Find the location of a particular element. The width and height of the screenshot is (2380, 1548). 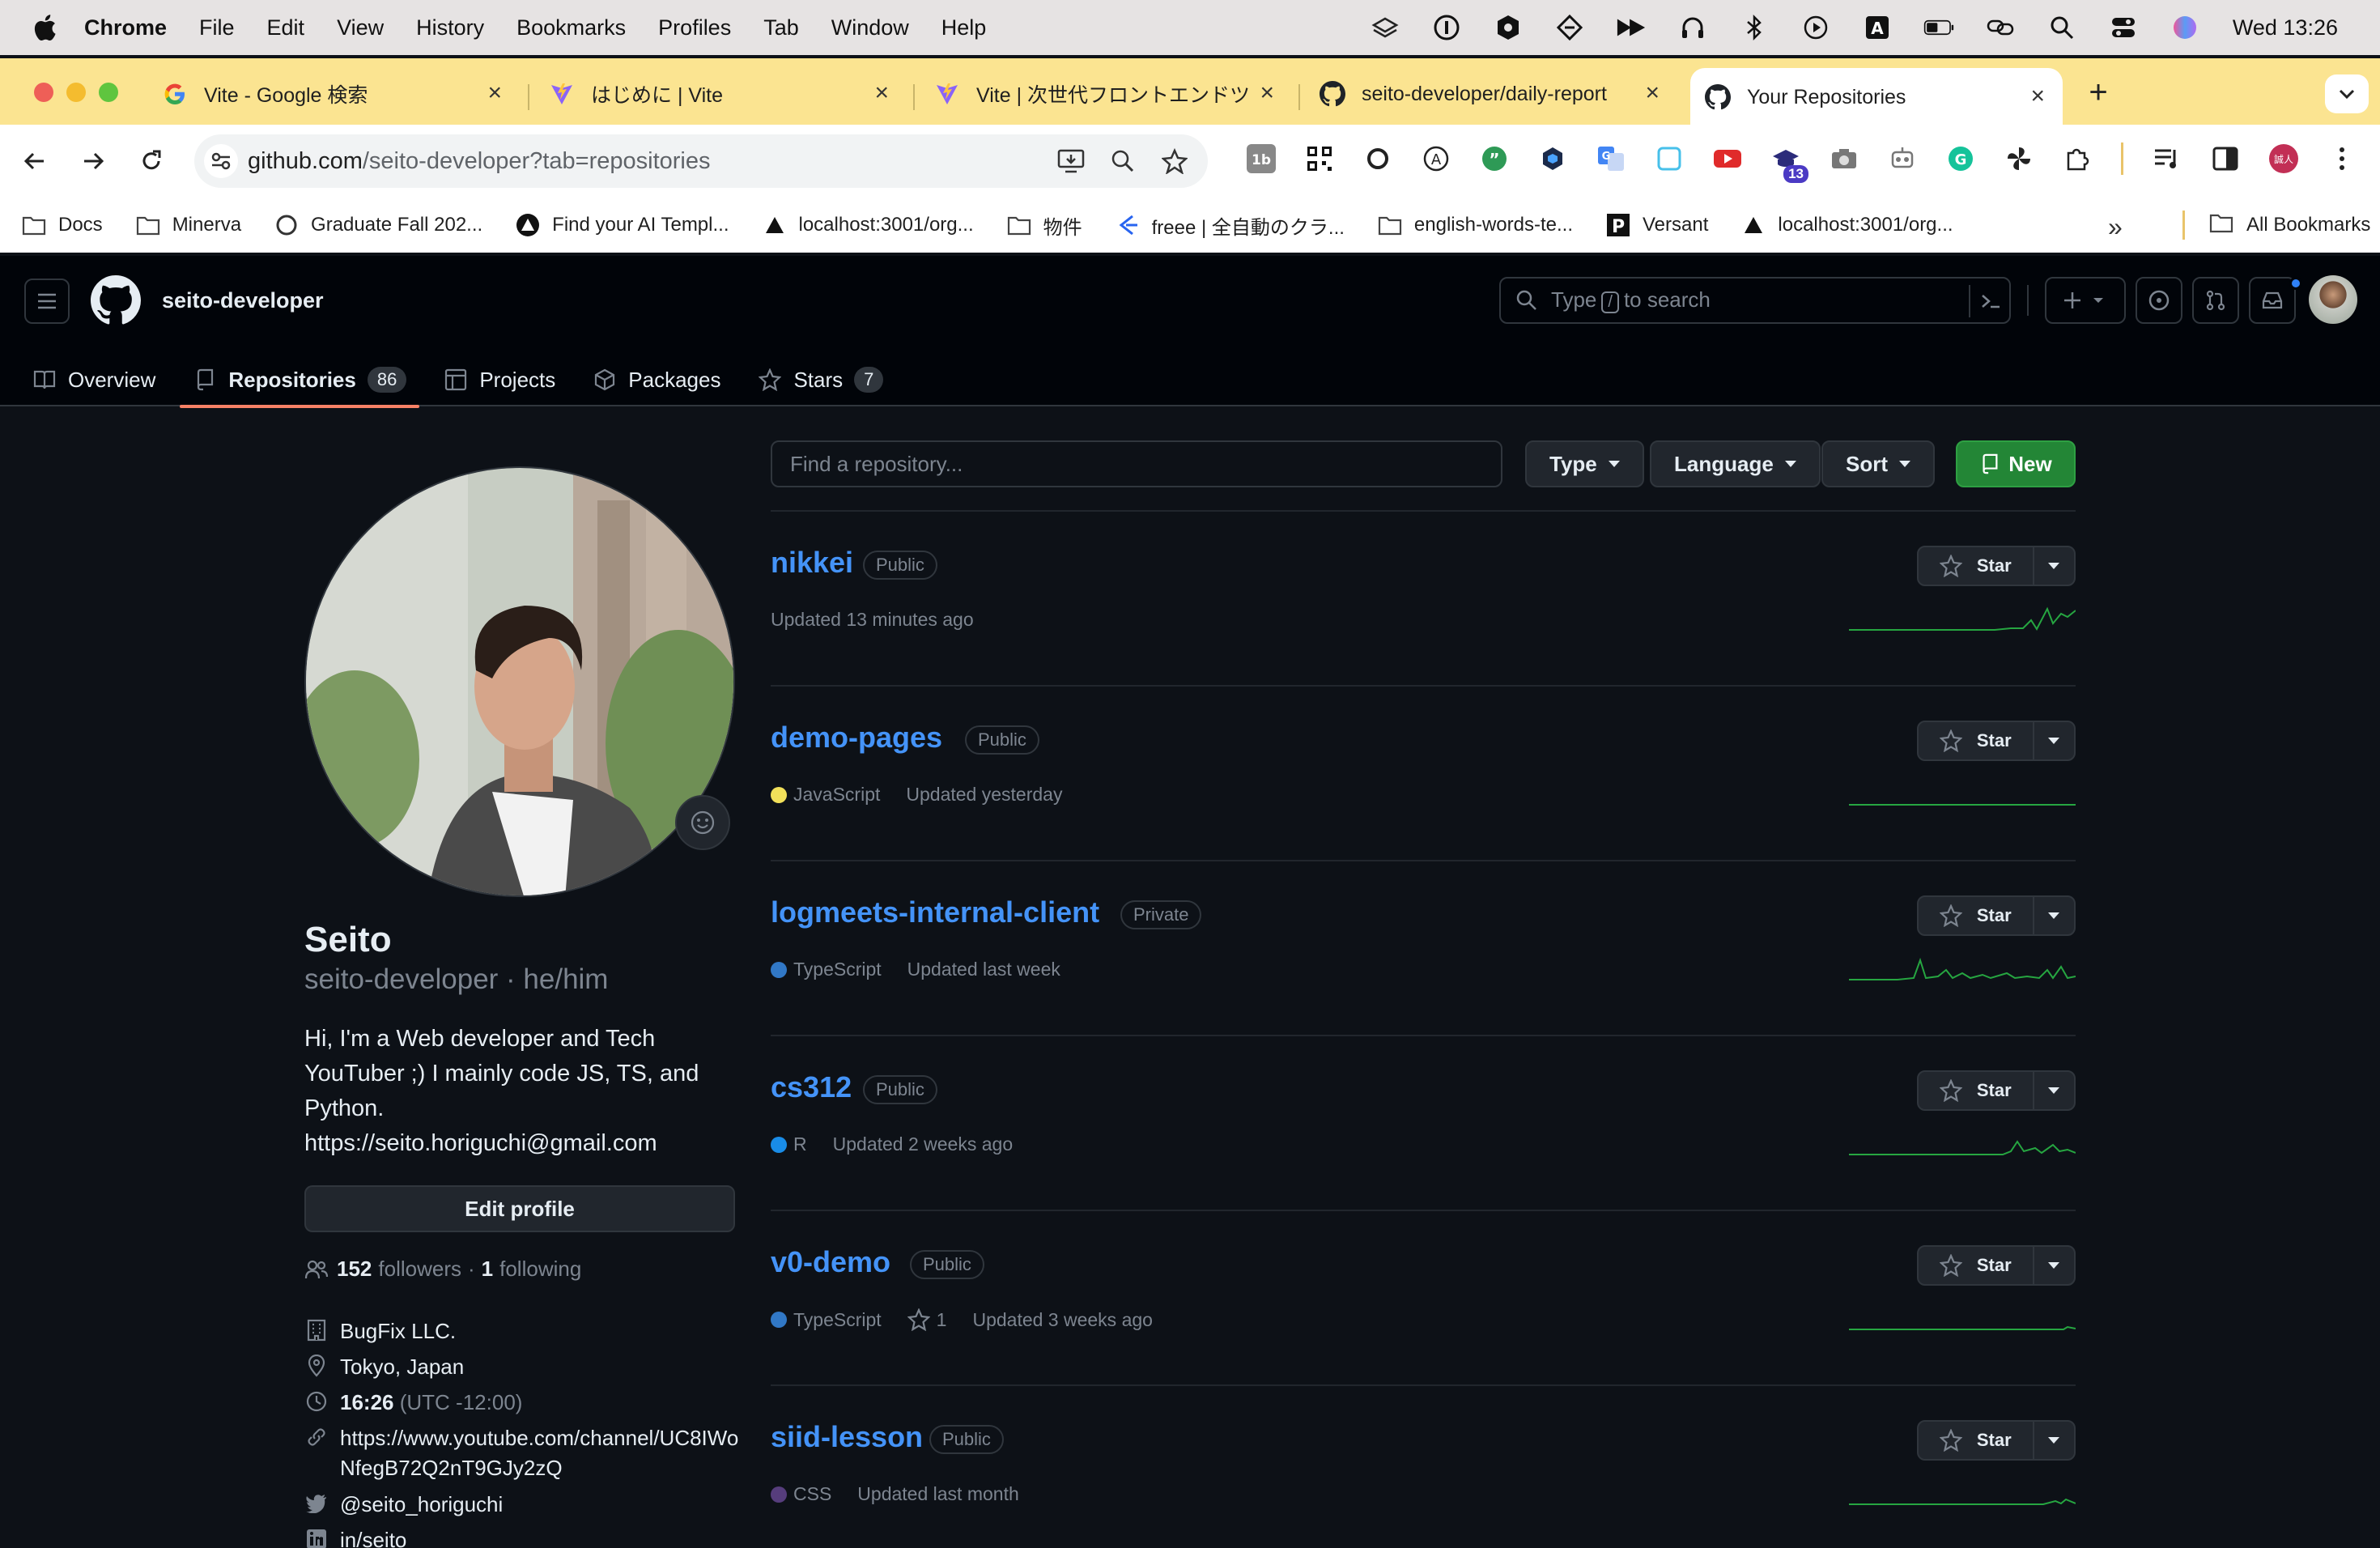

input-source-icon: A is located at coordinates (1878, 27).